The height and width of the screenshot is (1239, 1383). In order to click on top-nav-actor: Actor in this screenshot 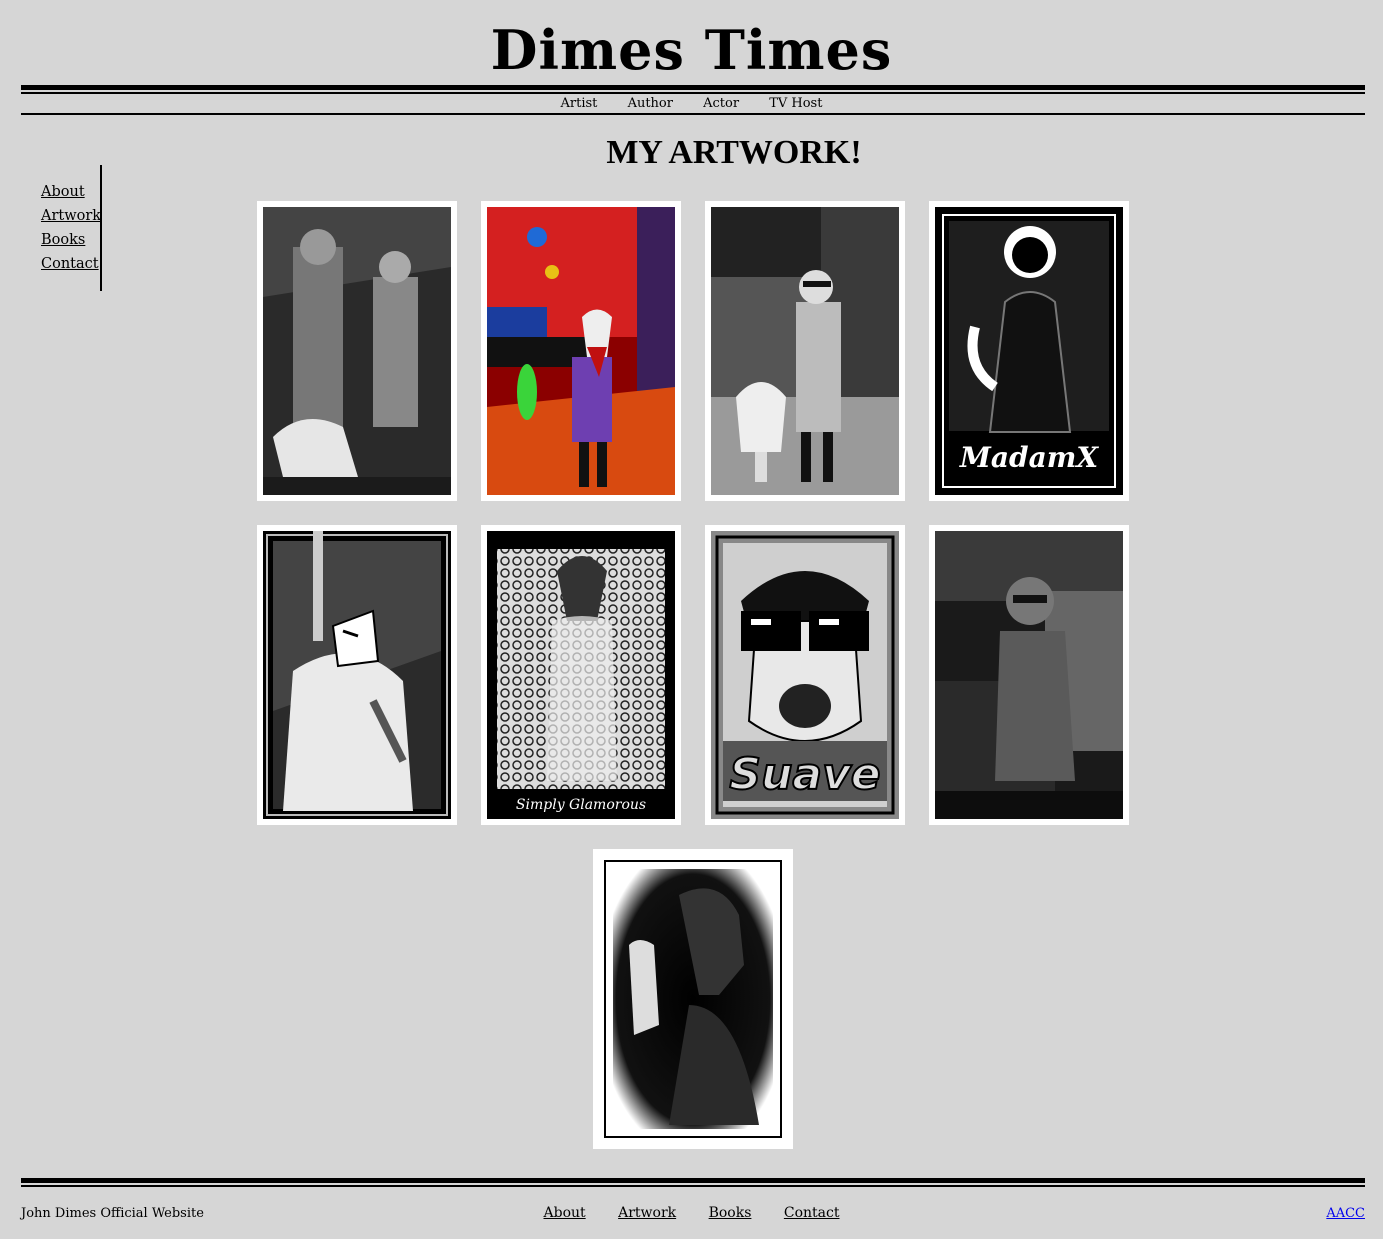, I will do `click(721, 104)`.